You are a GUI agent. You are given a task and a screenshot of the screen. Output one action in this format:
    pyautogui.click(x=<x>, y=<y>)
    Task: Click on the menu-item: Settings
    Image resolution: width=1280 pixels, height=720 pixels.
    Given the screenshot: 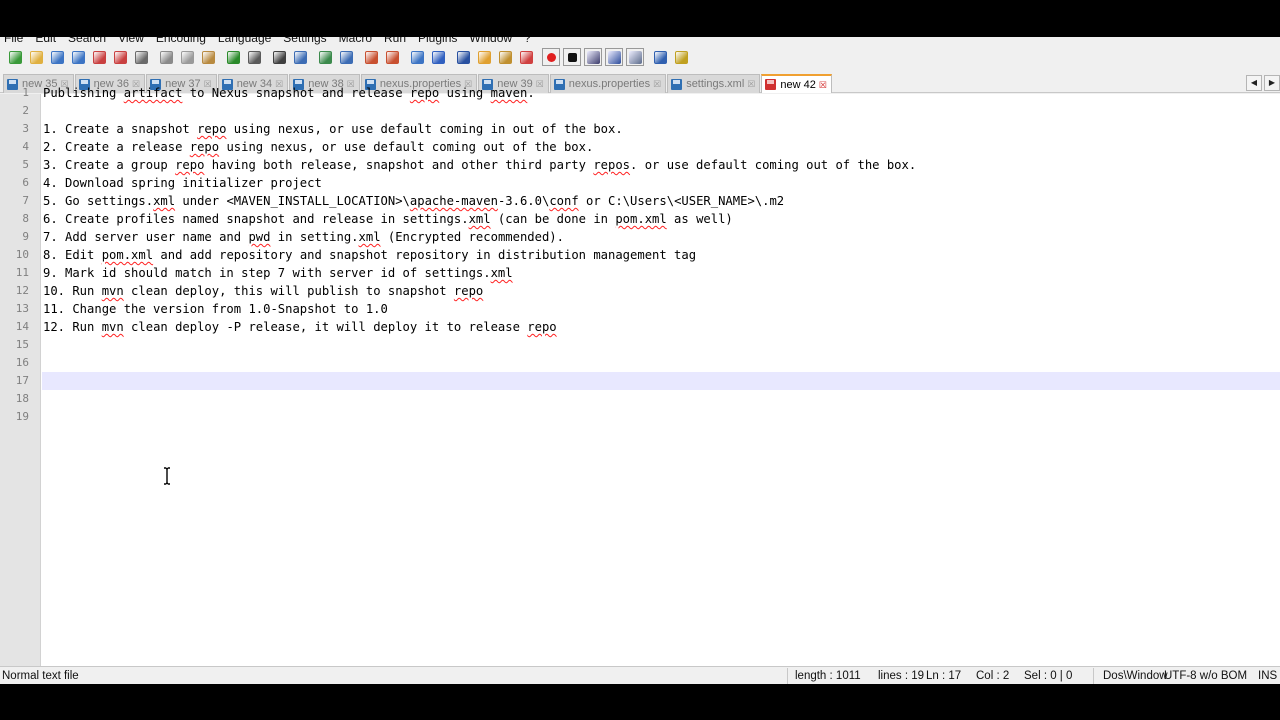 What is the action you would take?
    pyautogui.click(x=304, y=41)
    